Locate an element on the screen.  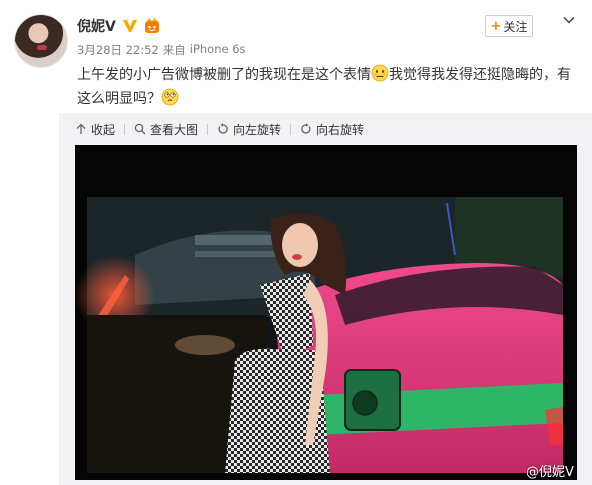
rotate-left-button: 向左旋转 is located at coordinates (249, 129).